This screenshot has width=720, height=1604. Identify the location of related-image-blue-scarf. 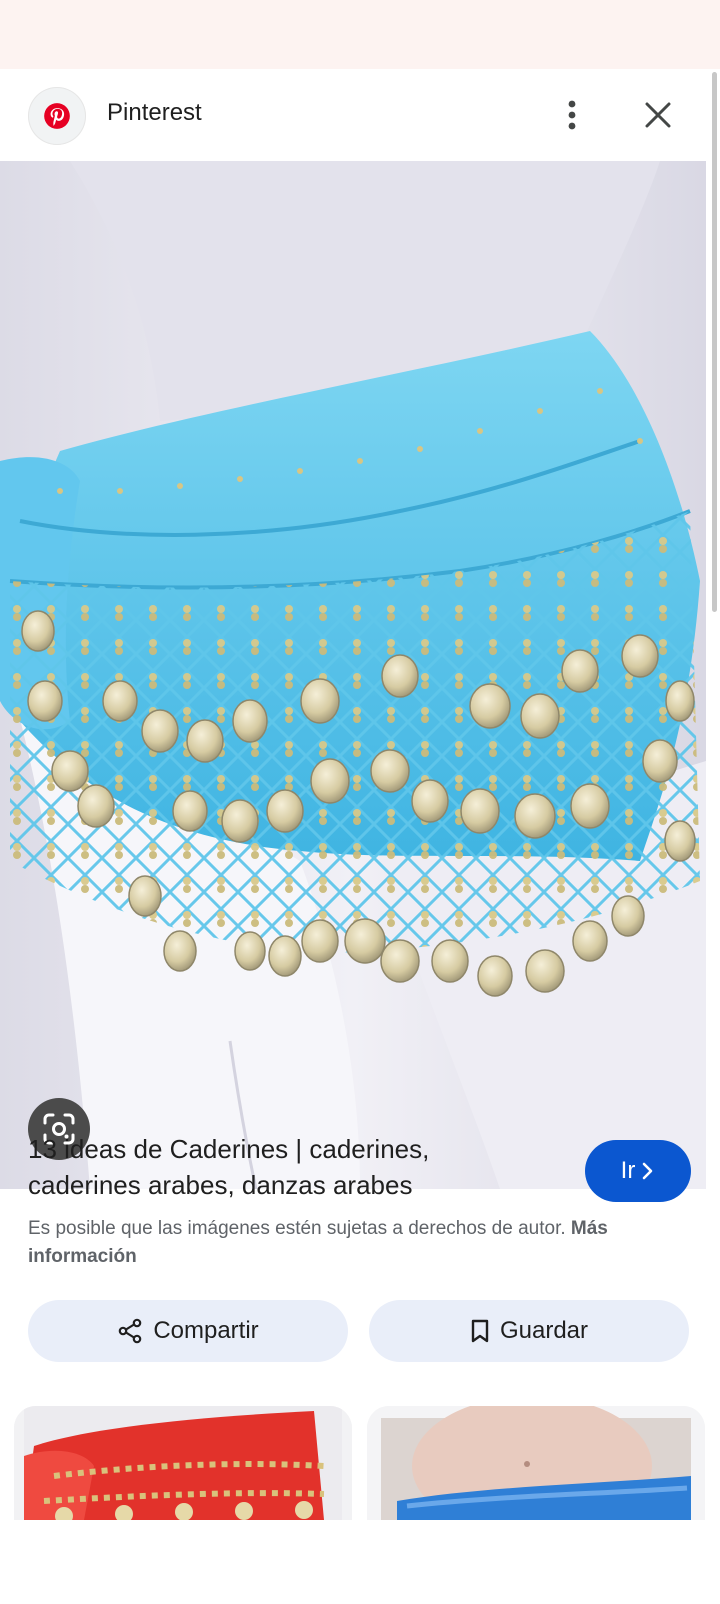
(536, 1463).